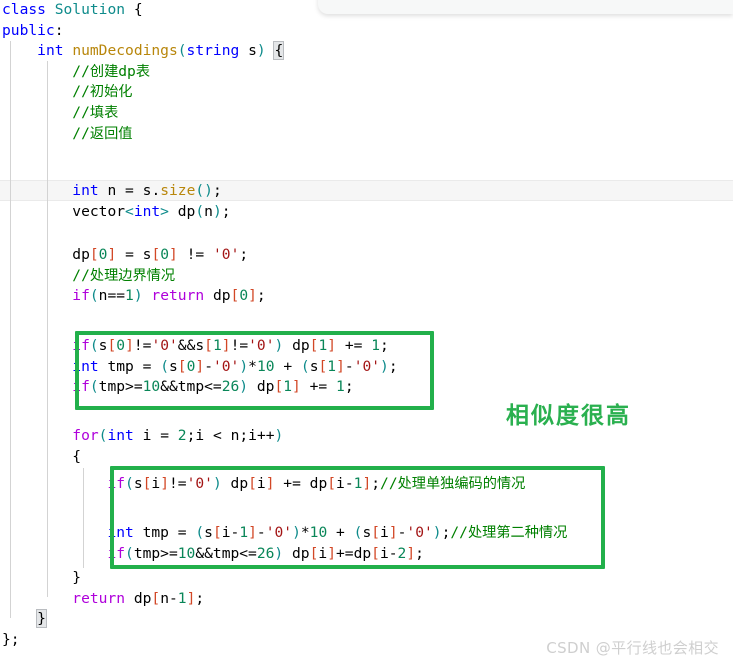  I want to click on code-line-3: int numDecodings(string s) {, so click(161, 51).